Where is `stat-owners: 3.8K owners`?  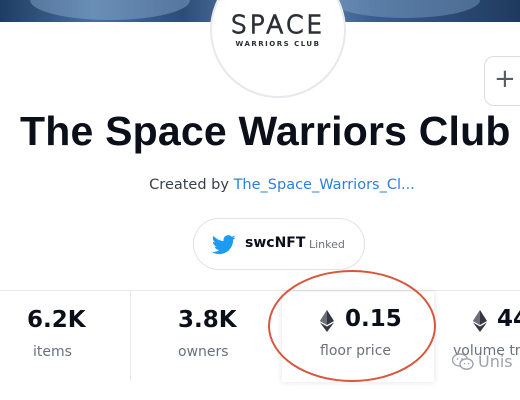
stat-owners: 3.8K owners is located at coordinates (206, 336).